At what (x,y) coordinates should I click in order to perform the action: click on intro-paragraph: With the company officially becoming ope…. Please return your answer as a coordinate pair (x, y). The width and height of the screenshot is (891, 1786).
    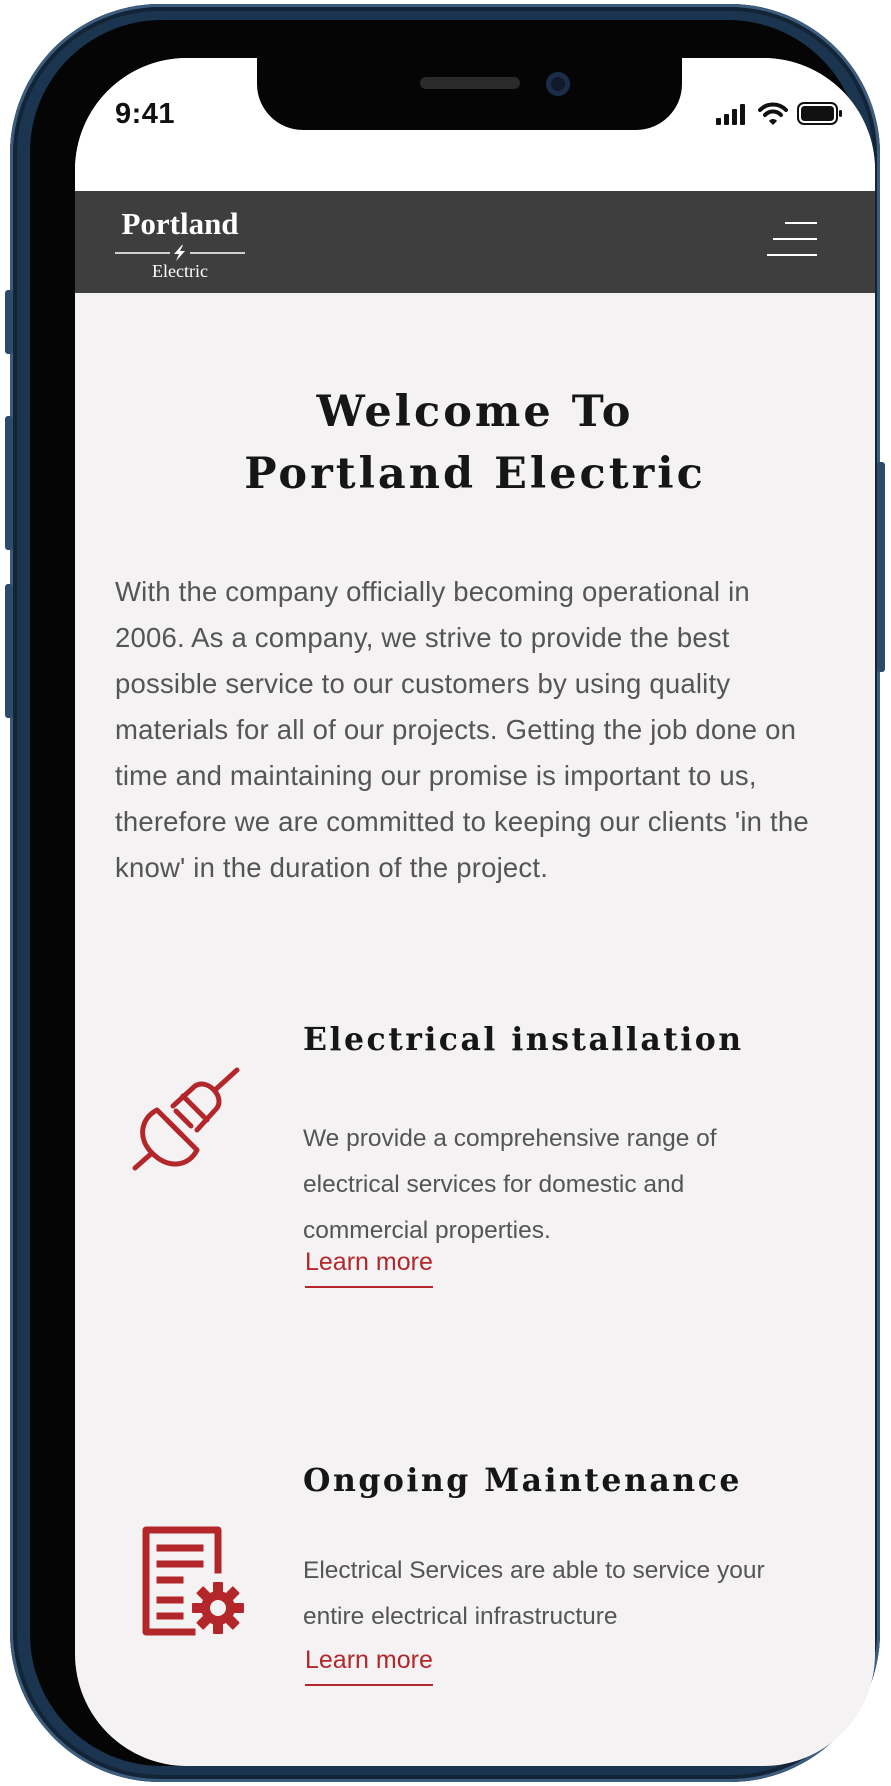
    Looking at the image, I should click on (462, 729).